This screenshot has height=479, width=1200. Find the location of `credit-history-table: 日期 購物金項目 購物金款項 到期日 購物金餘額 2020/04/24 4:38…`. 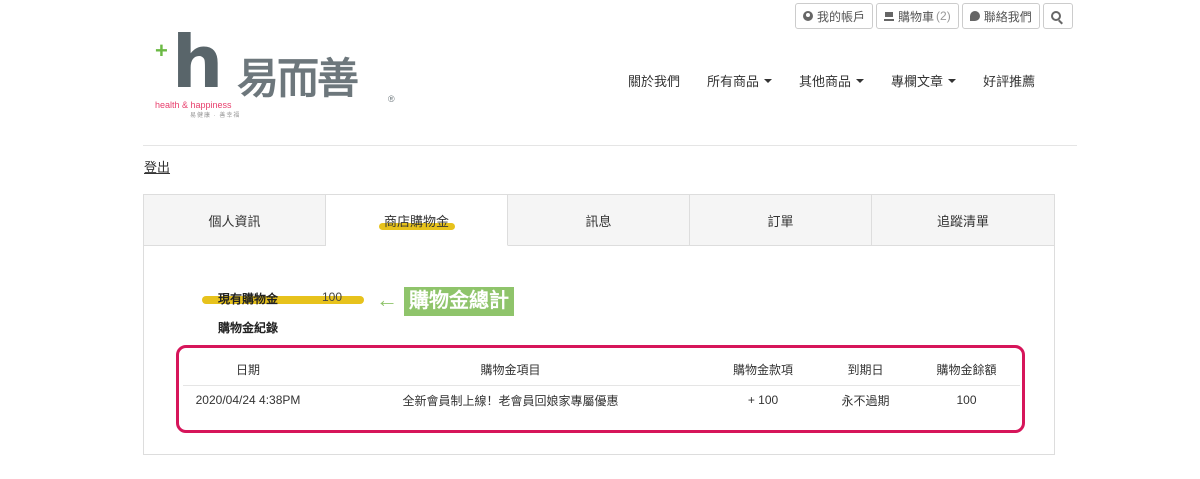

credit-history-table: 日期 購物金項目 購物金款項 到期日 購物金餘額 2020/04/24 4:38… is located at coordinates (601, 385).